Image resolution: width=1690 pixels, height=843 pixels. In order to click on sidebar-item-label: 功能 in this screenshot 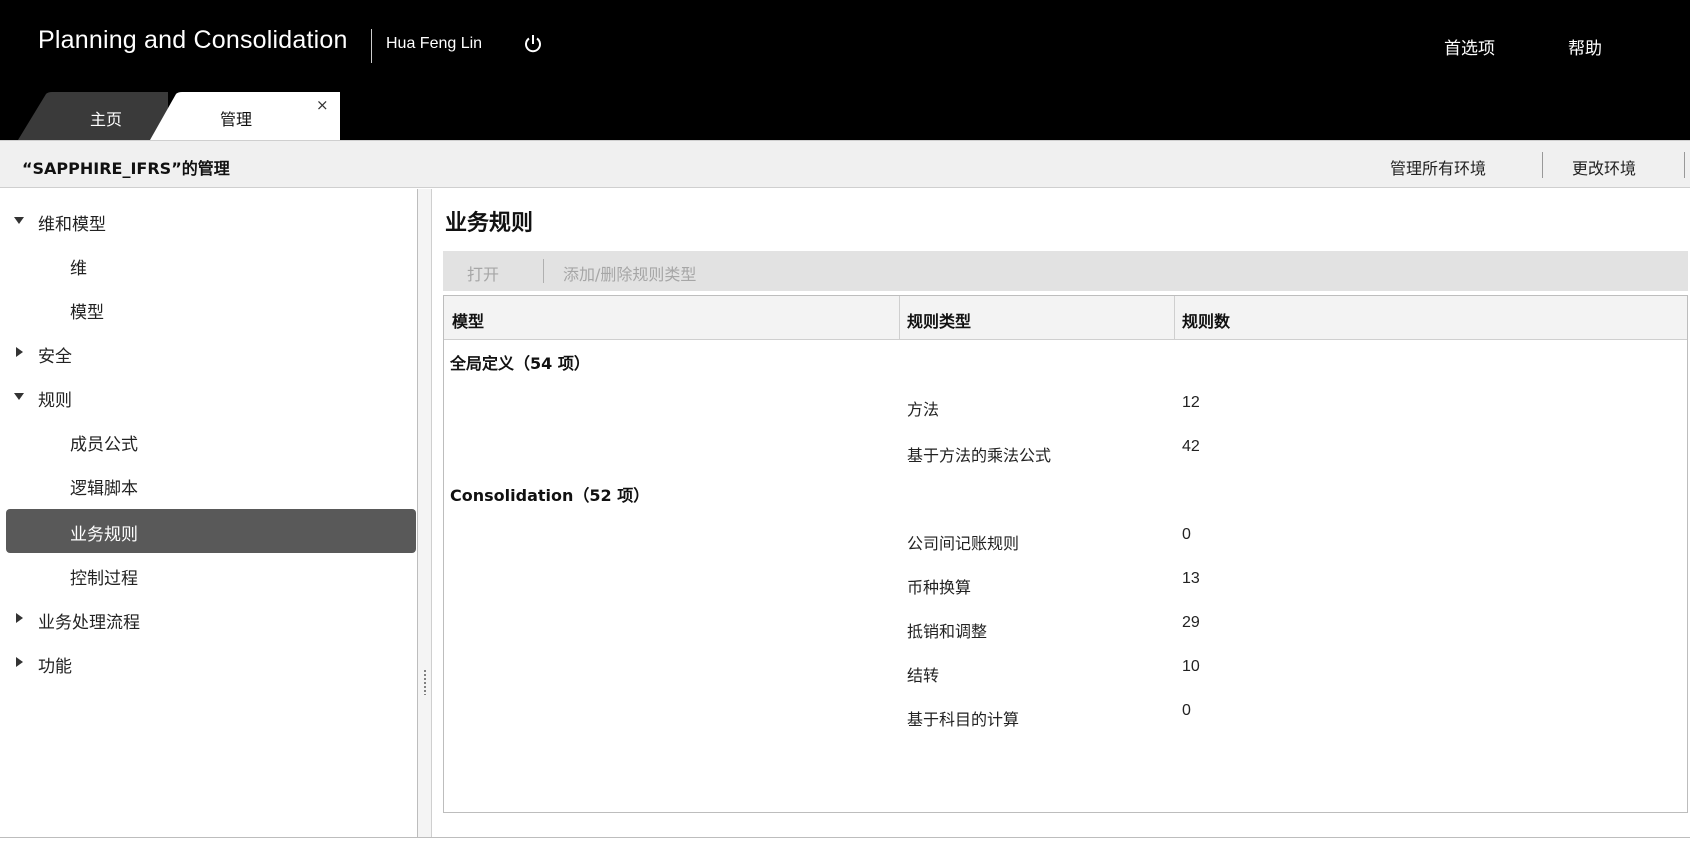, I will do `click(55, 667)`.